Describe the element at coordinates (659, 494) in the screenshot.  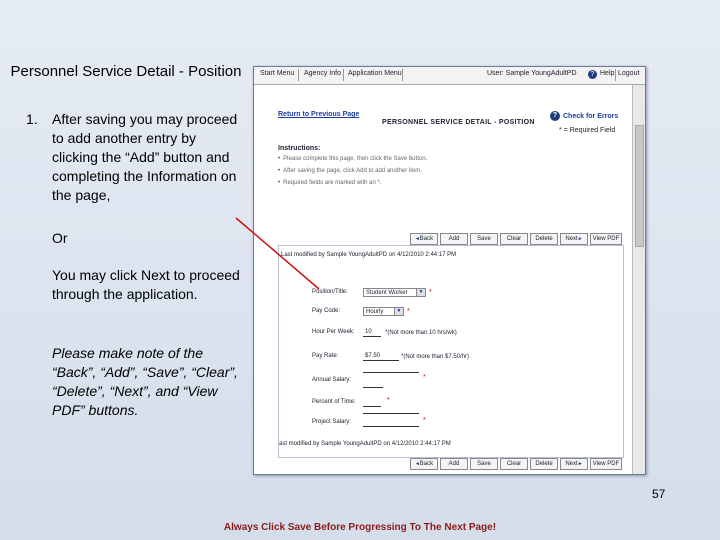
I see `page-number: 57` at that location.